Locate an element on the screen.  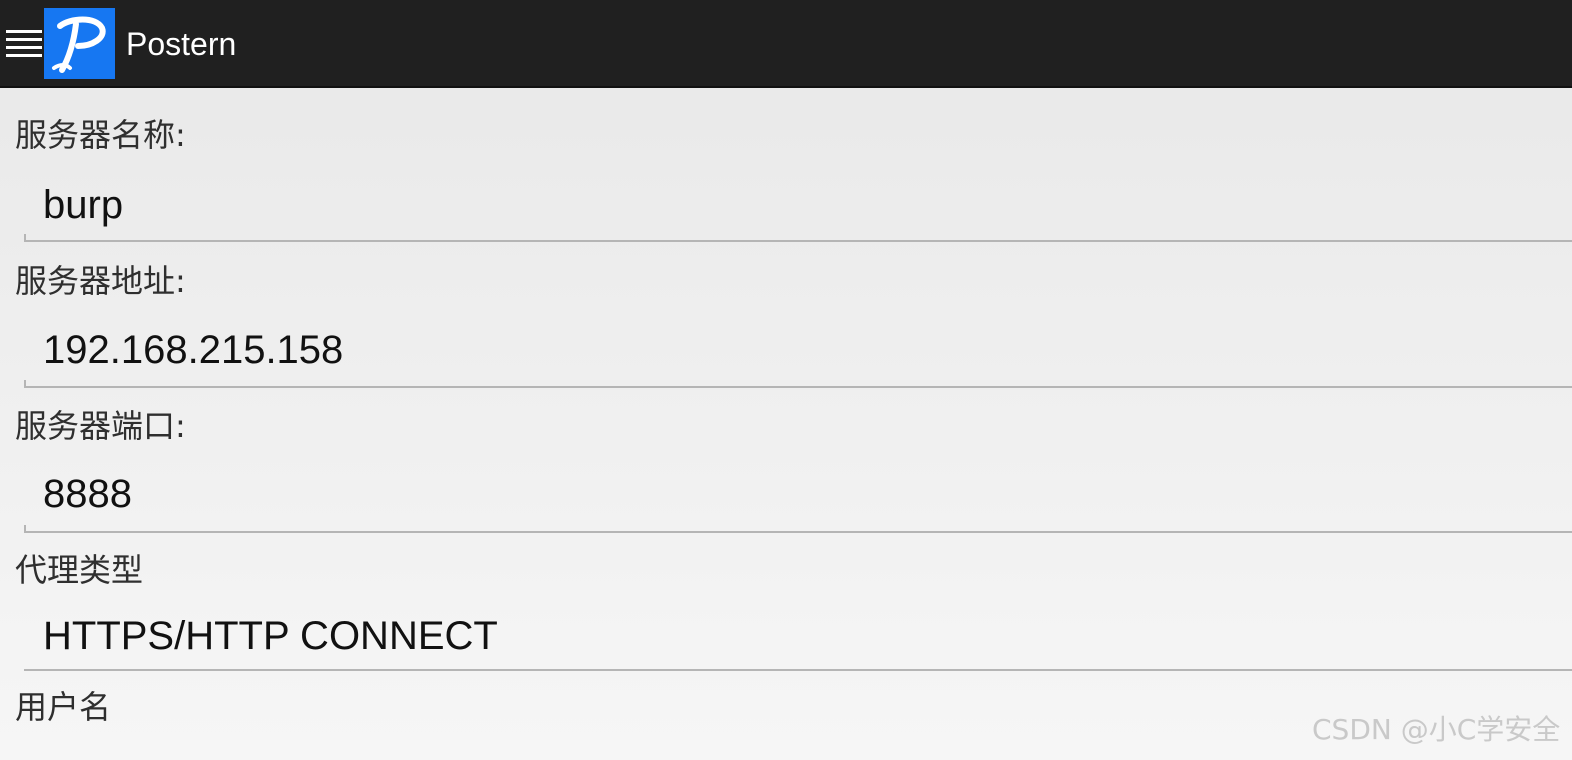
username-label: 用户名 is located at coordinates (63, 707).